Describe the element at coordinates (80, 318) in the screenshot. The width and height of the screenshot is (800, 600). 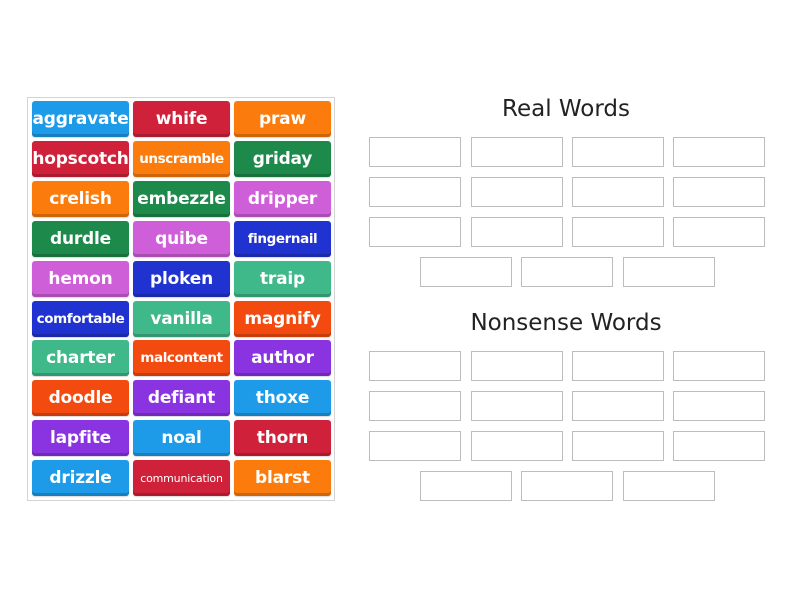
I see `word-card-comfortable: comfortable` at that location.